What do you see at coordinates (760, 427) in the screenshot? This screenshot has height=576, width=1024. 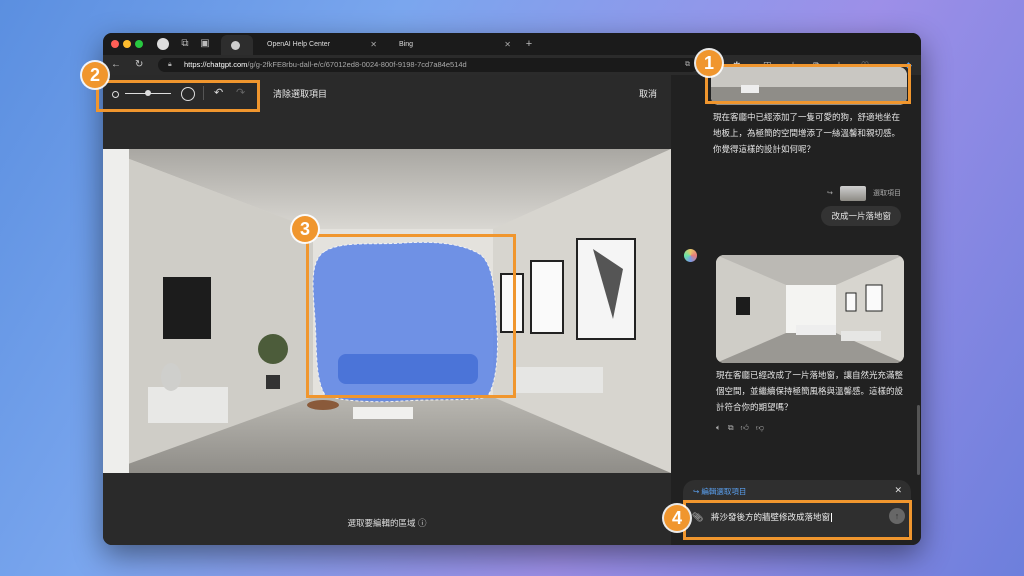 I see `thumbs-down-icon: 👎︎` at bounding box center [760, 427].